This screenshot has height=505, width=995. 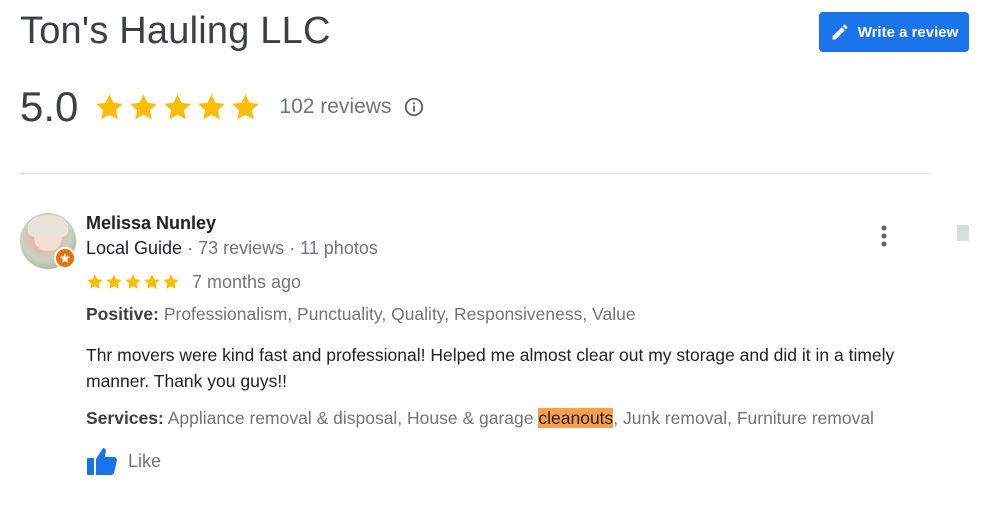 What do you see at coordinates (151, 223) in the screenshot?
I see `reviewer-name: Melissa Nunley` at bounding box center [151, 223].